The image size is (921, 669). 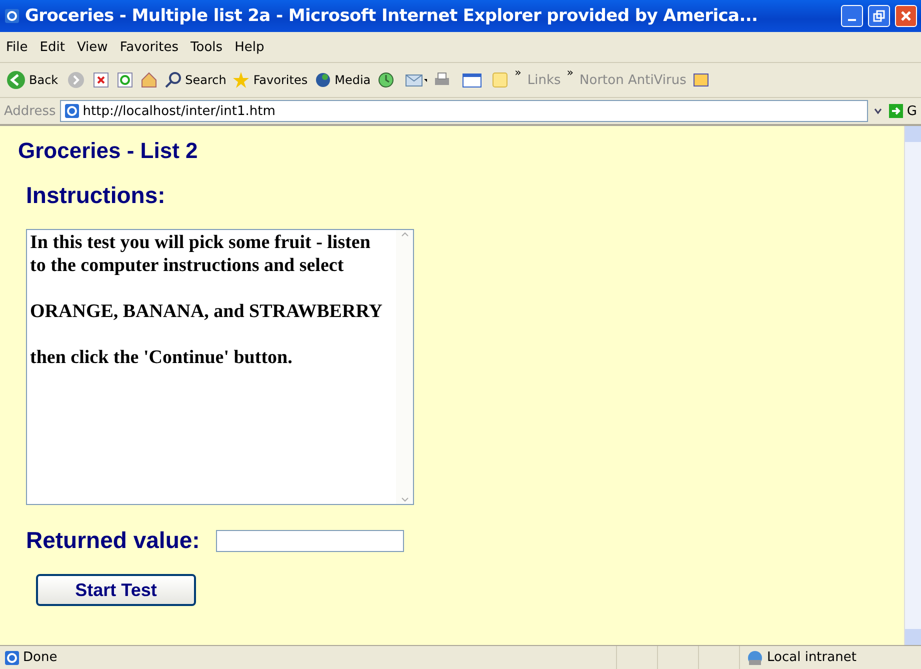 What do you see at coordinates (852, 20) in the screenshot?
I see `minimize-icon` at bounding box center [852, 20].